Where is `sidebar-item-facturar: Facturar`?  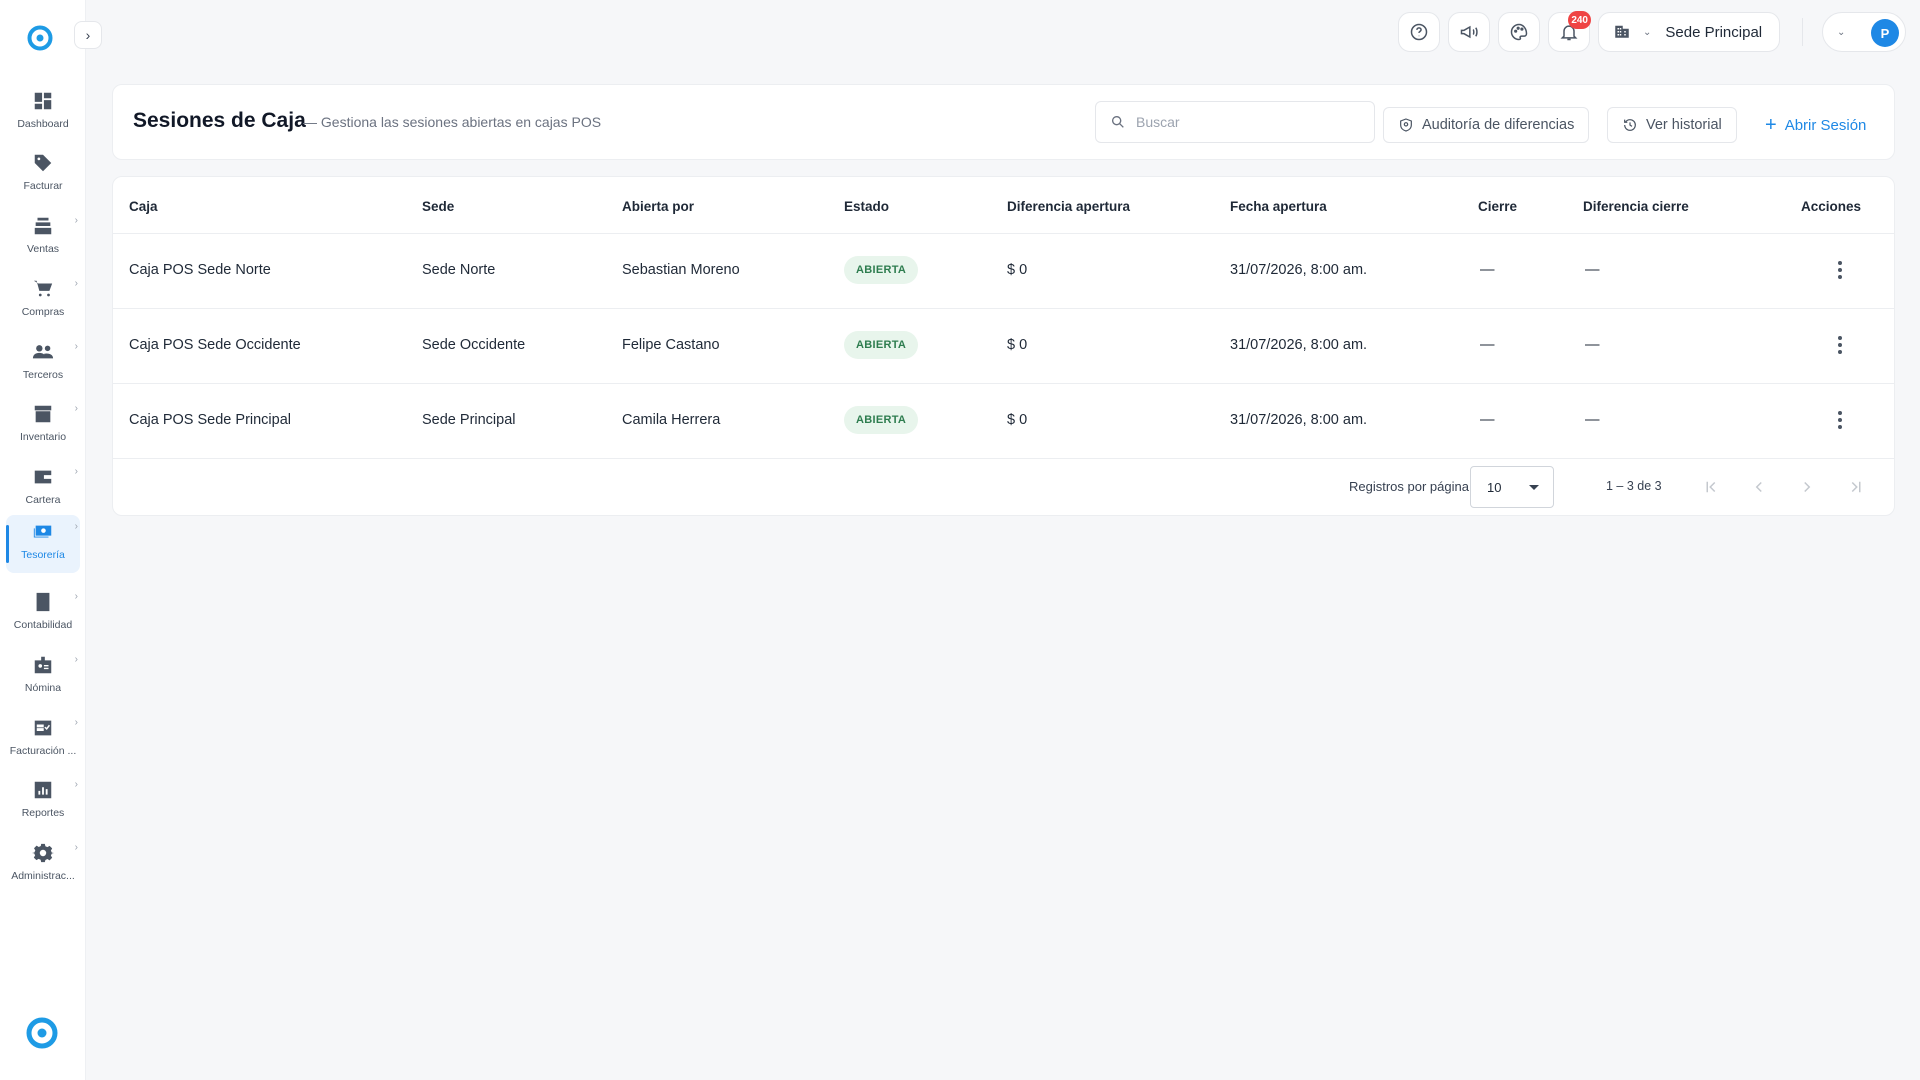
sidebar-item-facturar: Facturar is located at coordinates (43, 175).